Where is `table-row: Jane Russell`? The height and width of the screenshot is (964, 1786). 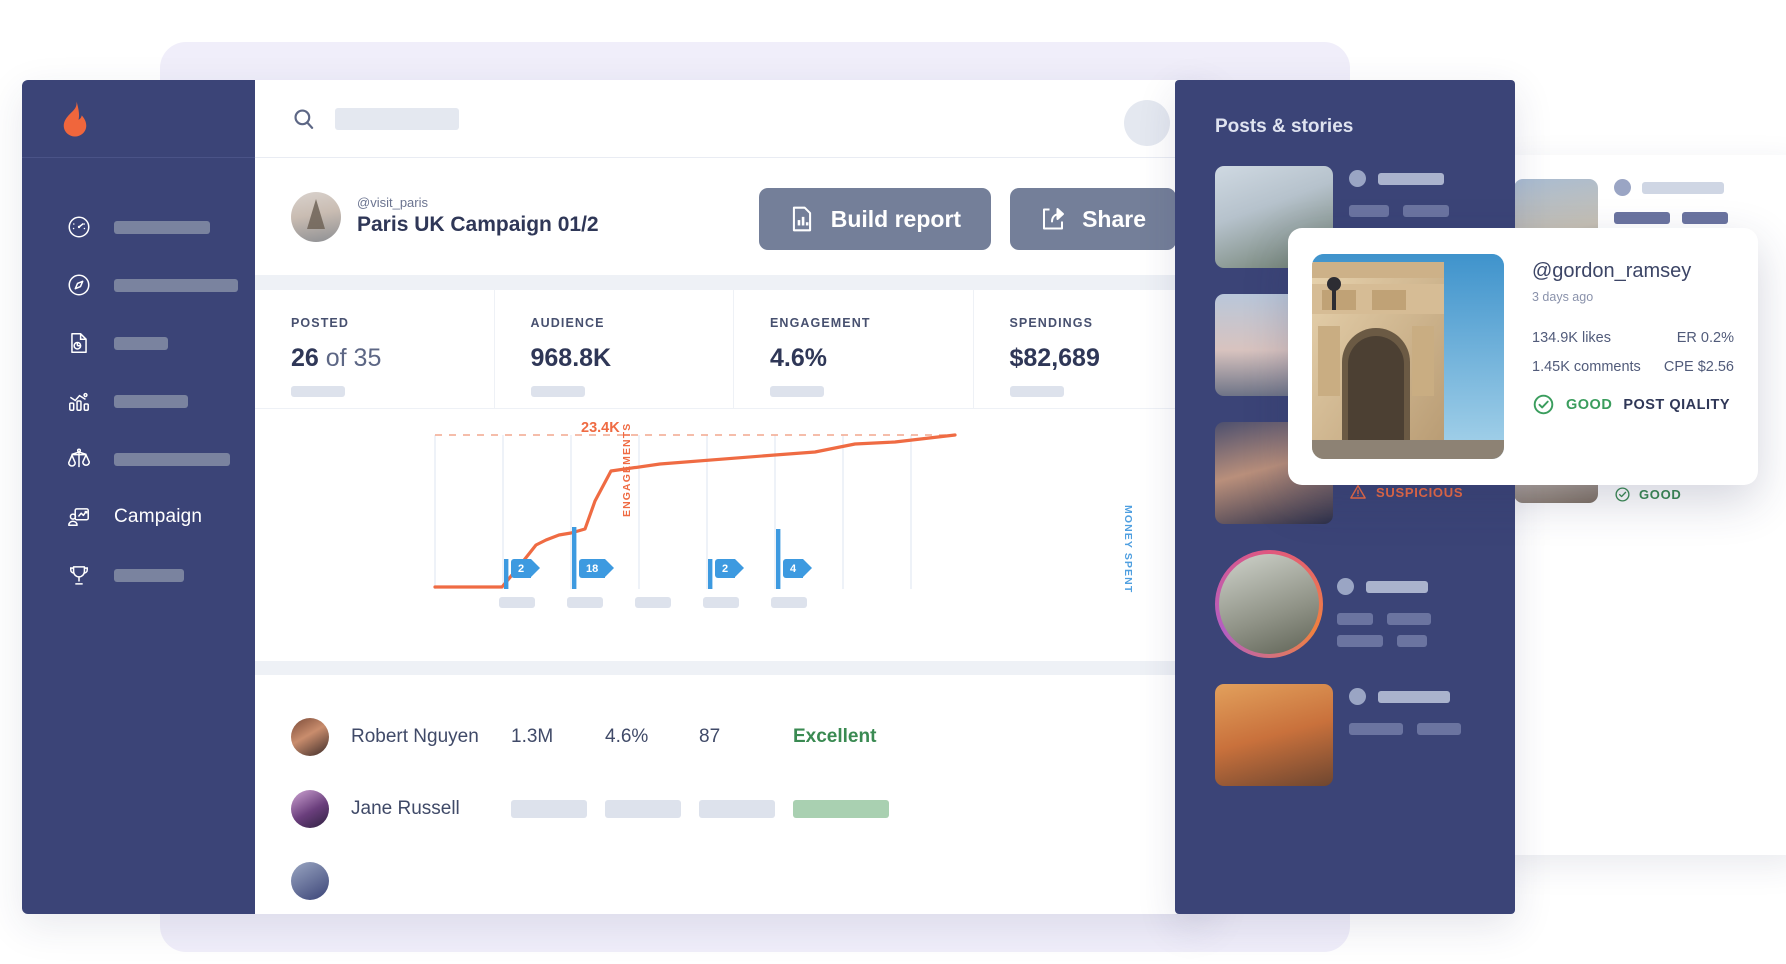
table-row: Jane Russell is located at coordinates (733, 809).